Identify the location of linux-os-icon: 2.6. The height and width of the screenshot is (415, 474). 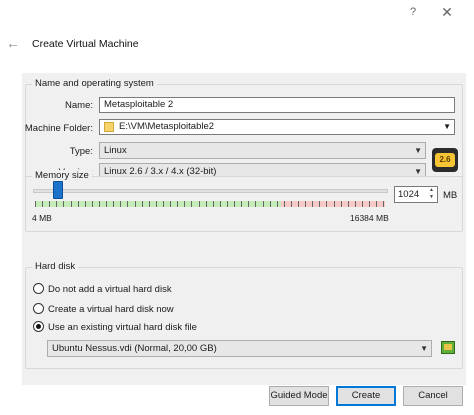
(445, 160).